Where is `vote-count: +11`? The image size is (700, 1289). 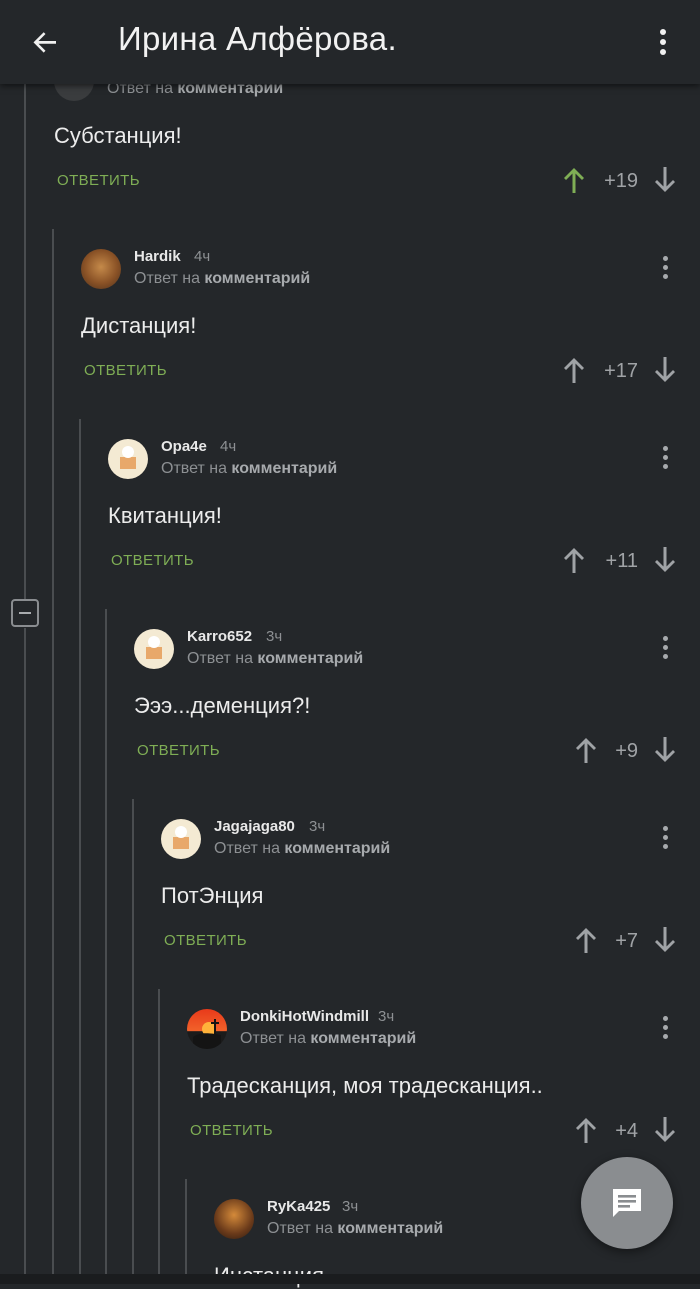
vote-count: +11 is located at coordinates (621, 561).